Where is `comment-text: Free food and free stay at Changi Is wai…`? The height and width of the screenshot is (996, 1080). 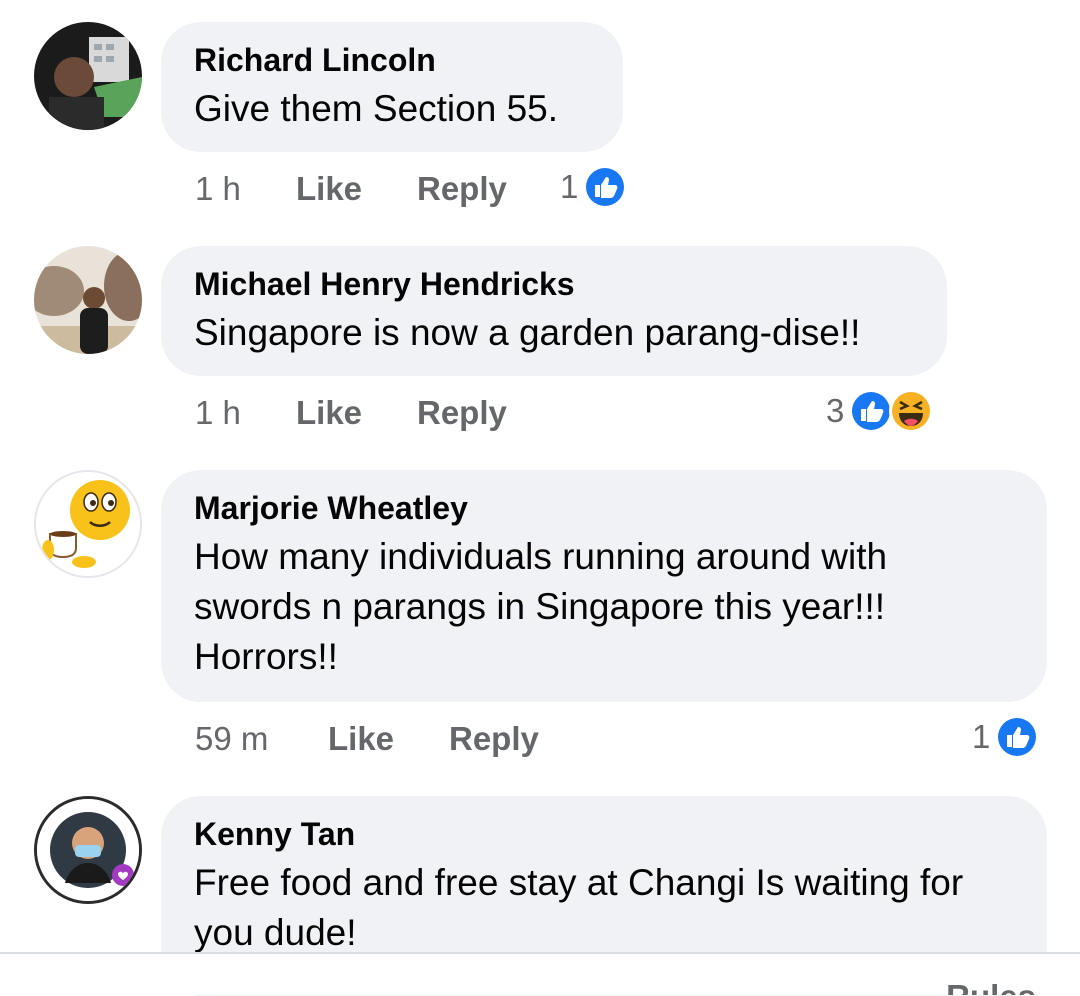
comment-text: Free food and free stay at Changi Is wai… is located at coordinates (579, 907).